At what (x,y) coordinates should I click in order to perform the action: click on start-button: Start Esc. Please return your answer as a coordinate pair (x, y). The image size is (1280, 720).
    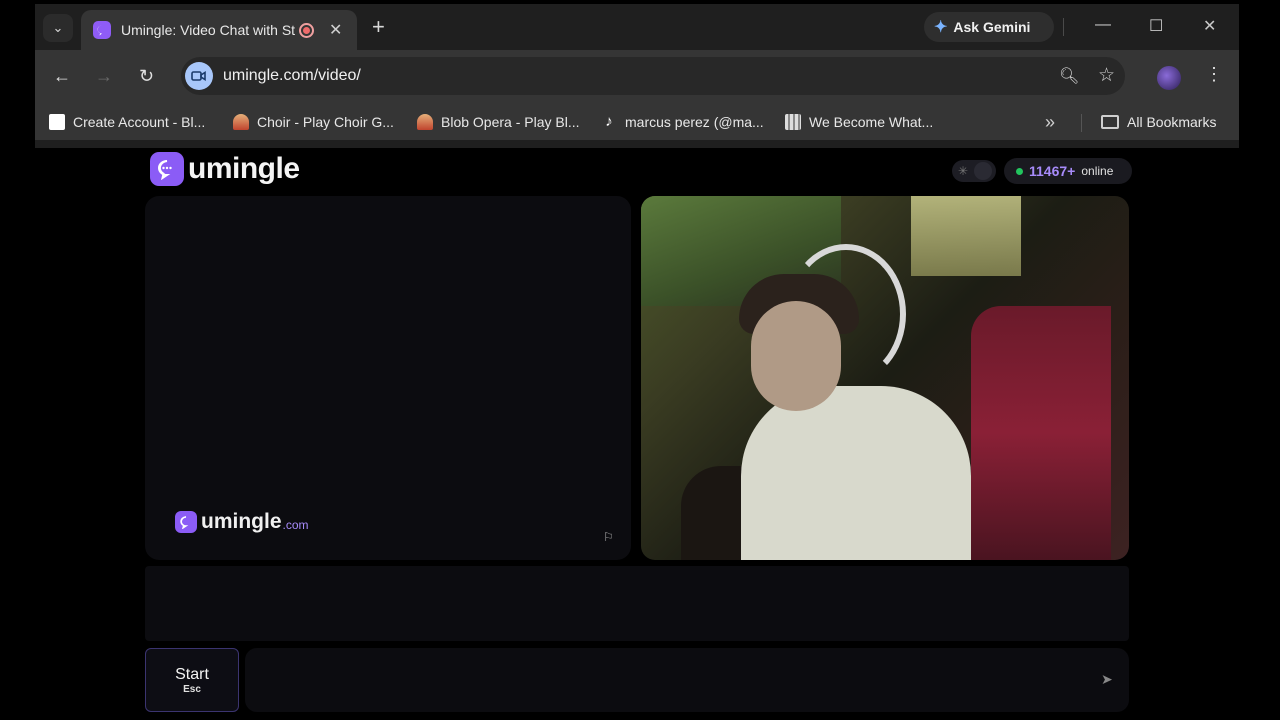
    Looking at the image, I should click on (192, 680).